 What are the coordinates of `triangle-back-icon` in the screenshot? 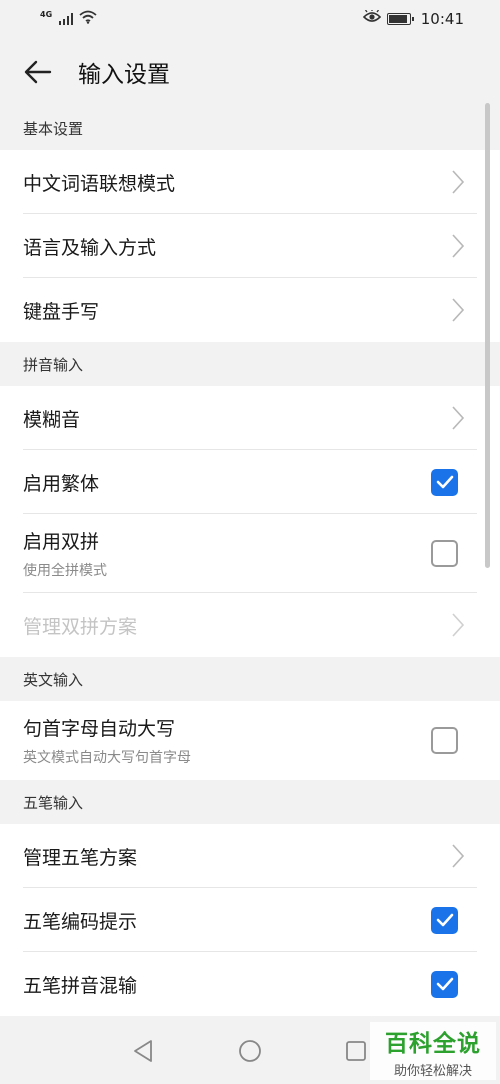 It's located at (143, 1051).